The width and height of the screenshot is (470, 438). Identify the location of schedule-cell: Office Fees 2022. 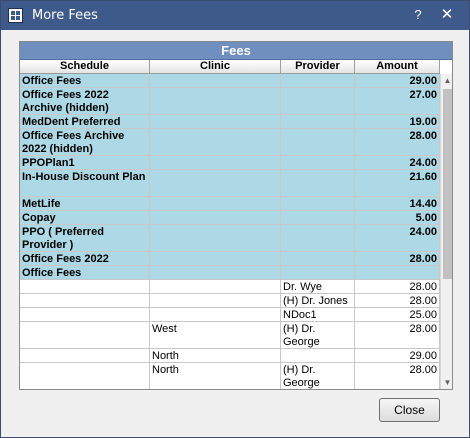
(85, 259).